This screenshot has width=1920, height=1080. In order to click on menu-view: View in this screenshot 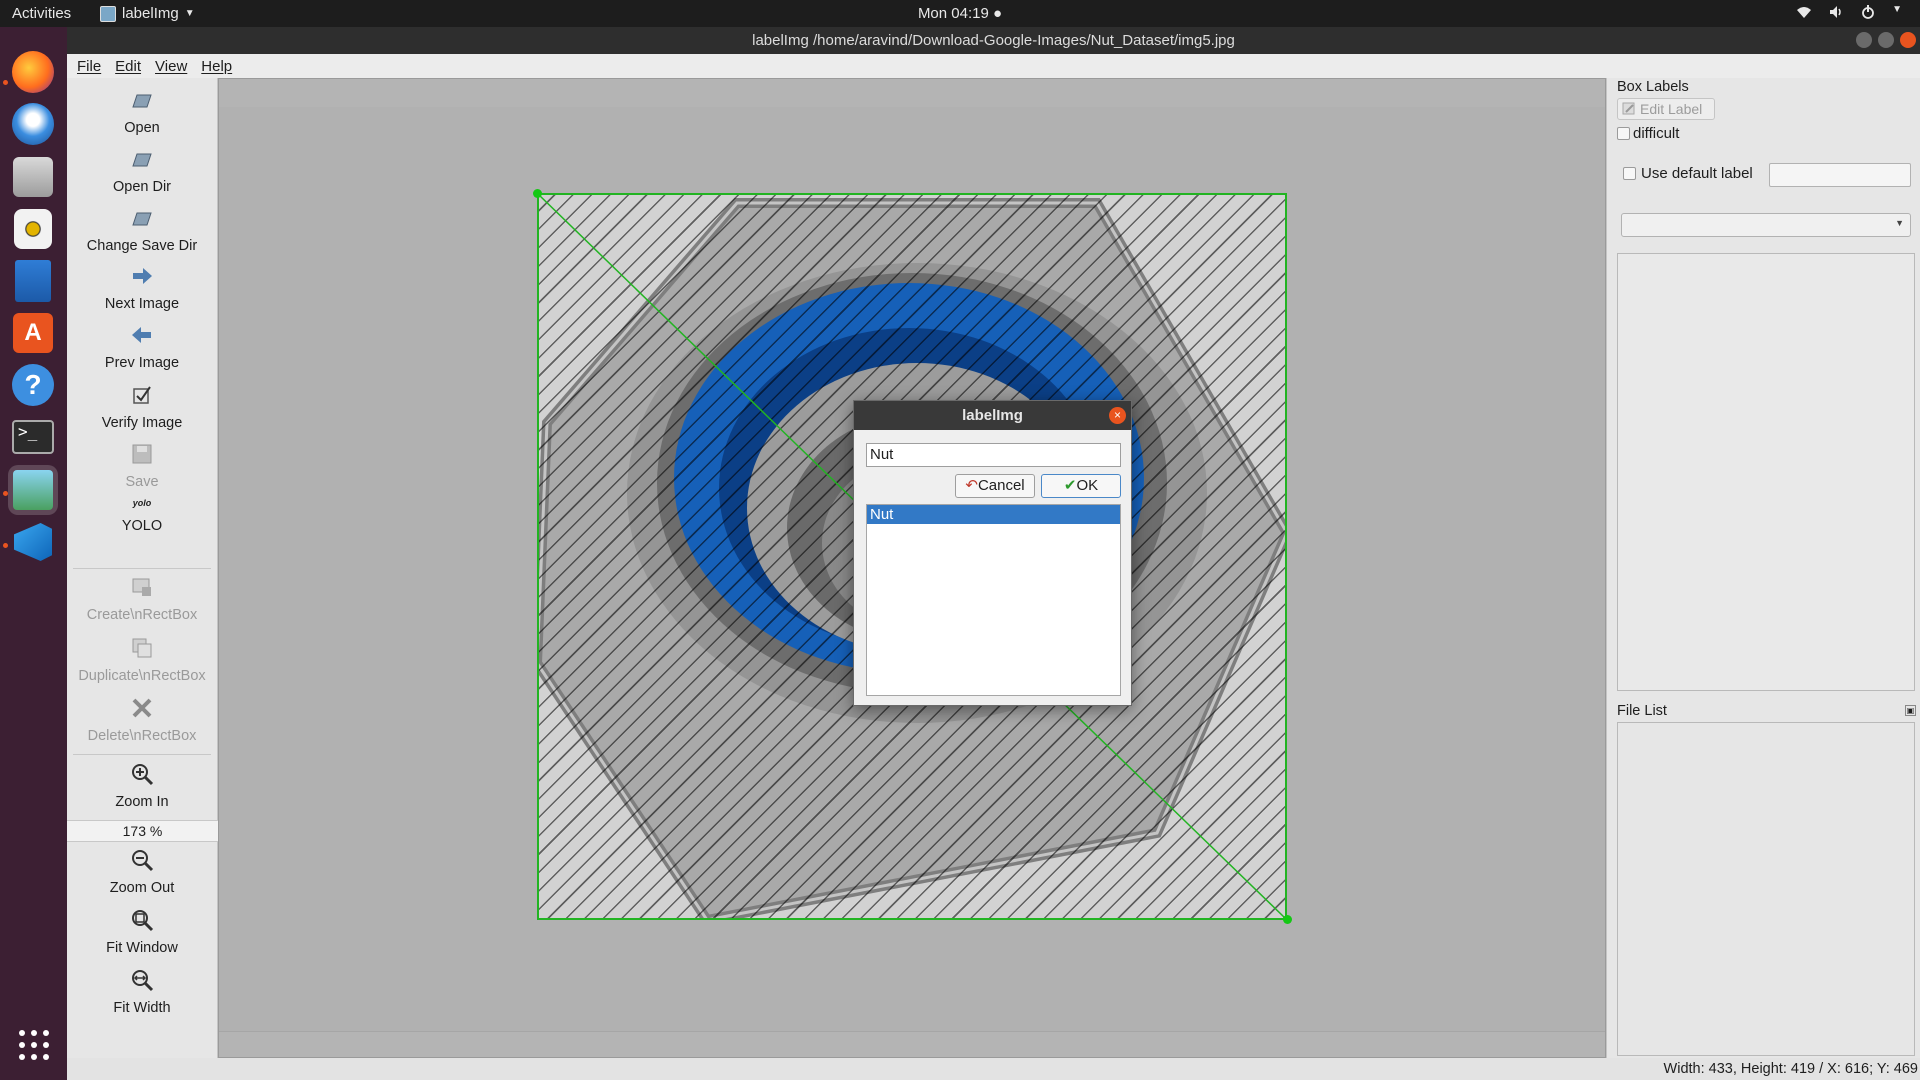, I will do `click(171, 66)`.